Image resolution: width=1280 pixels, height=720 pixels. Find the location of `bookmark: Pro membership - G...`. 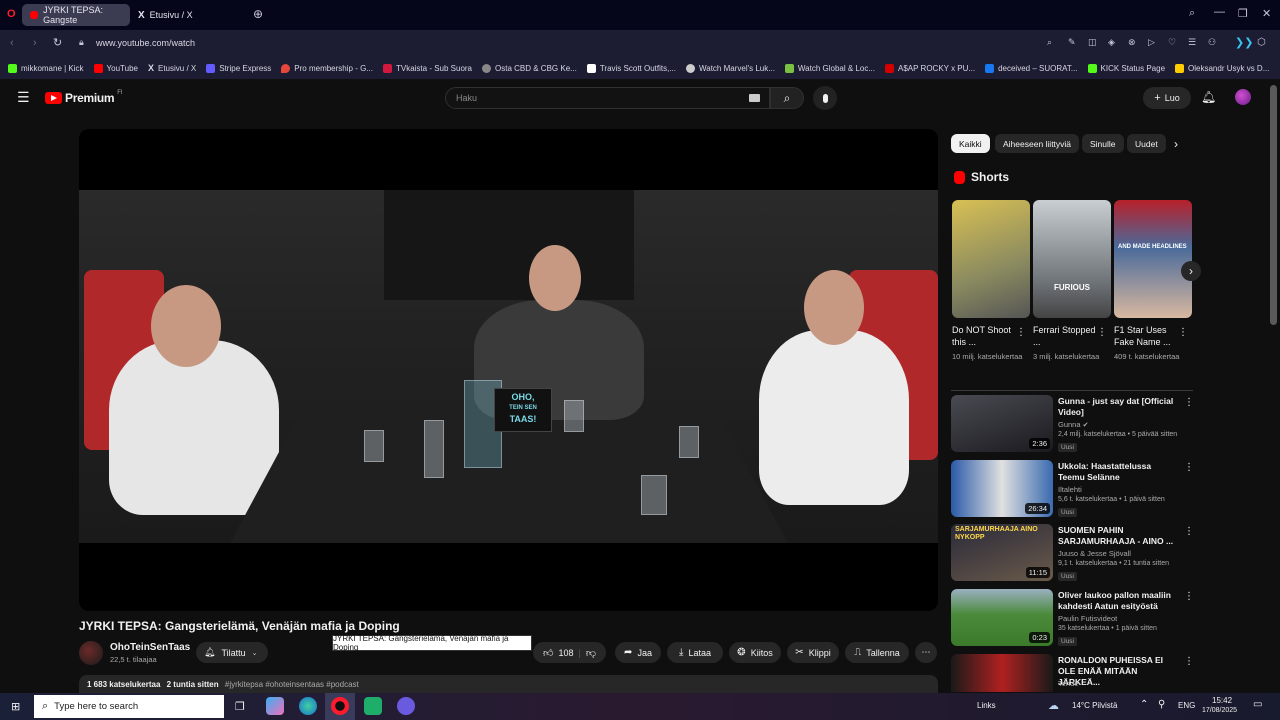

bookmark: Pro membership - G... is located at coordinates (327, 68).